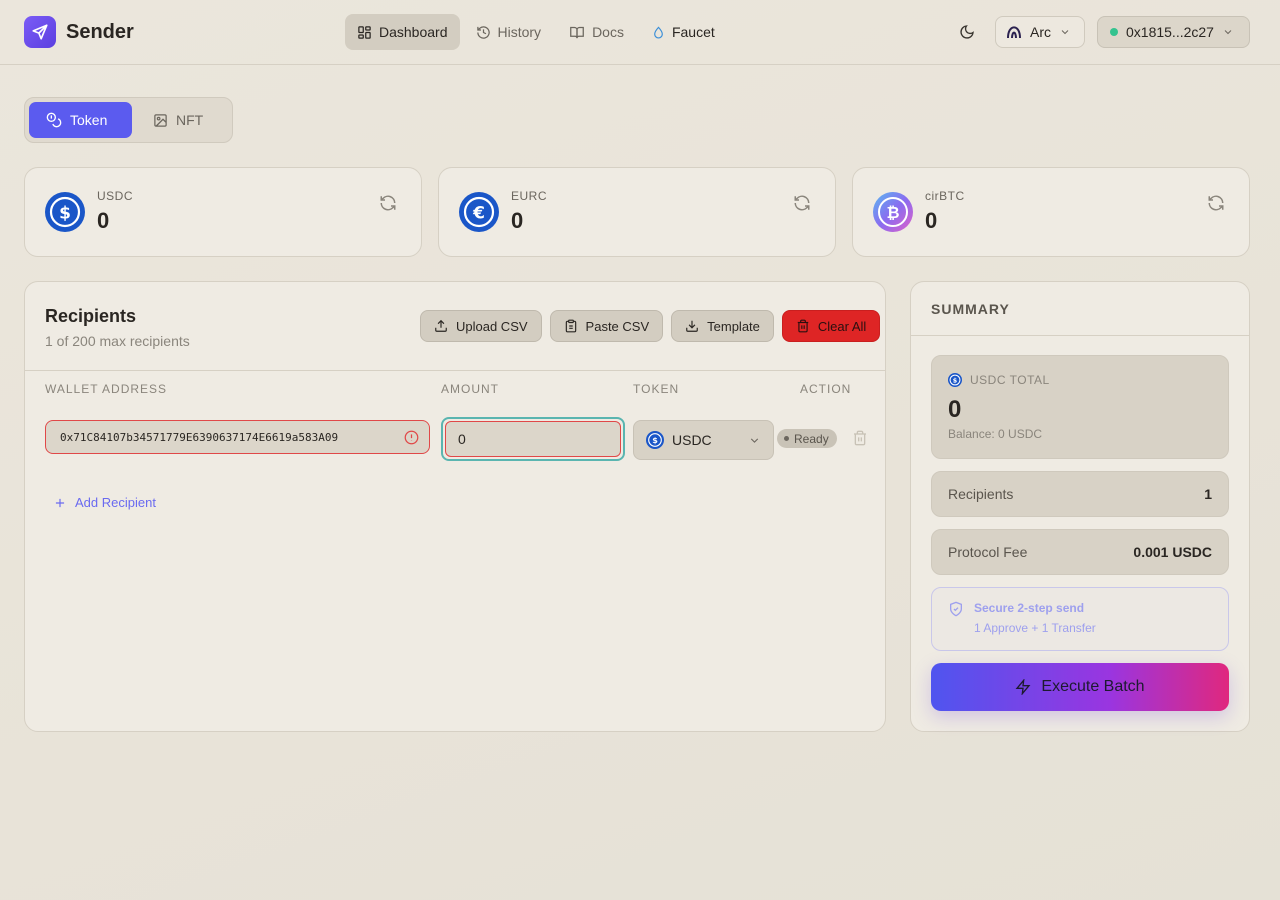  What do you see at coordinates (223, 212) in the screenshot?
I see `balance-card-usdc: $ USDC 0` at bounding box center [223, 212].